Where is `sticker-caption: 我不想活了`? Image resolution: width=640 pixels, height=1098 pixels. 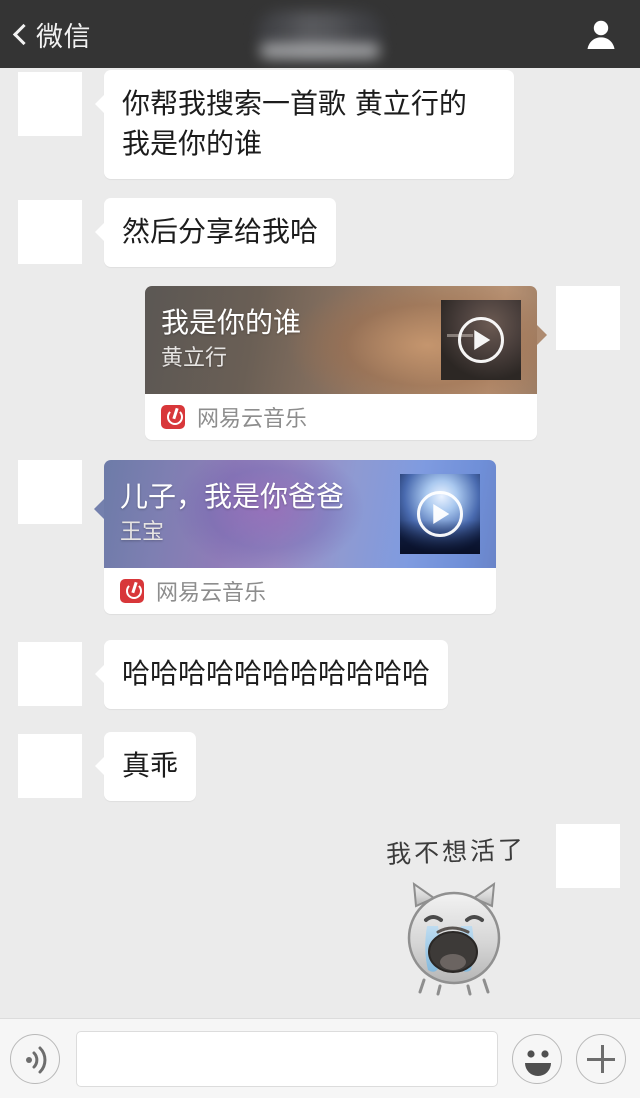 sticker-caption: 我不想活了 is located at coordinates (456, 852).